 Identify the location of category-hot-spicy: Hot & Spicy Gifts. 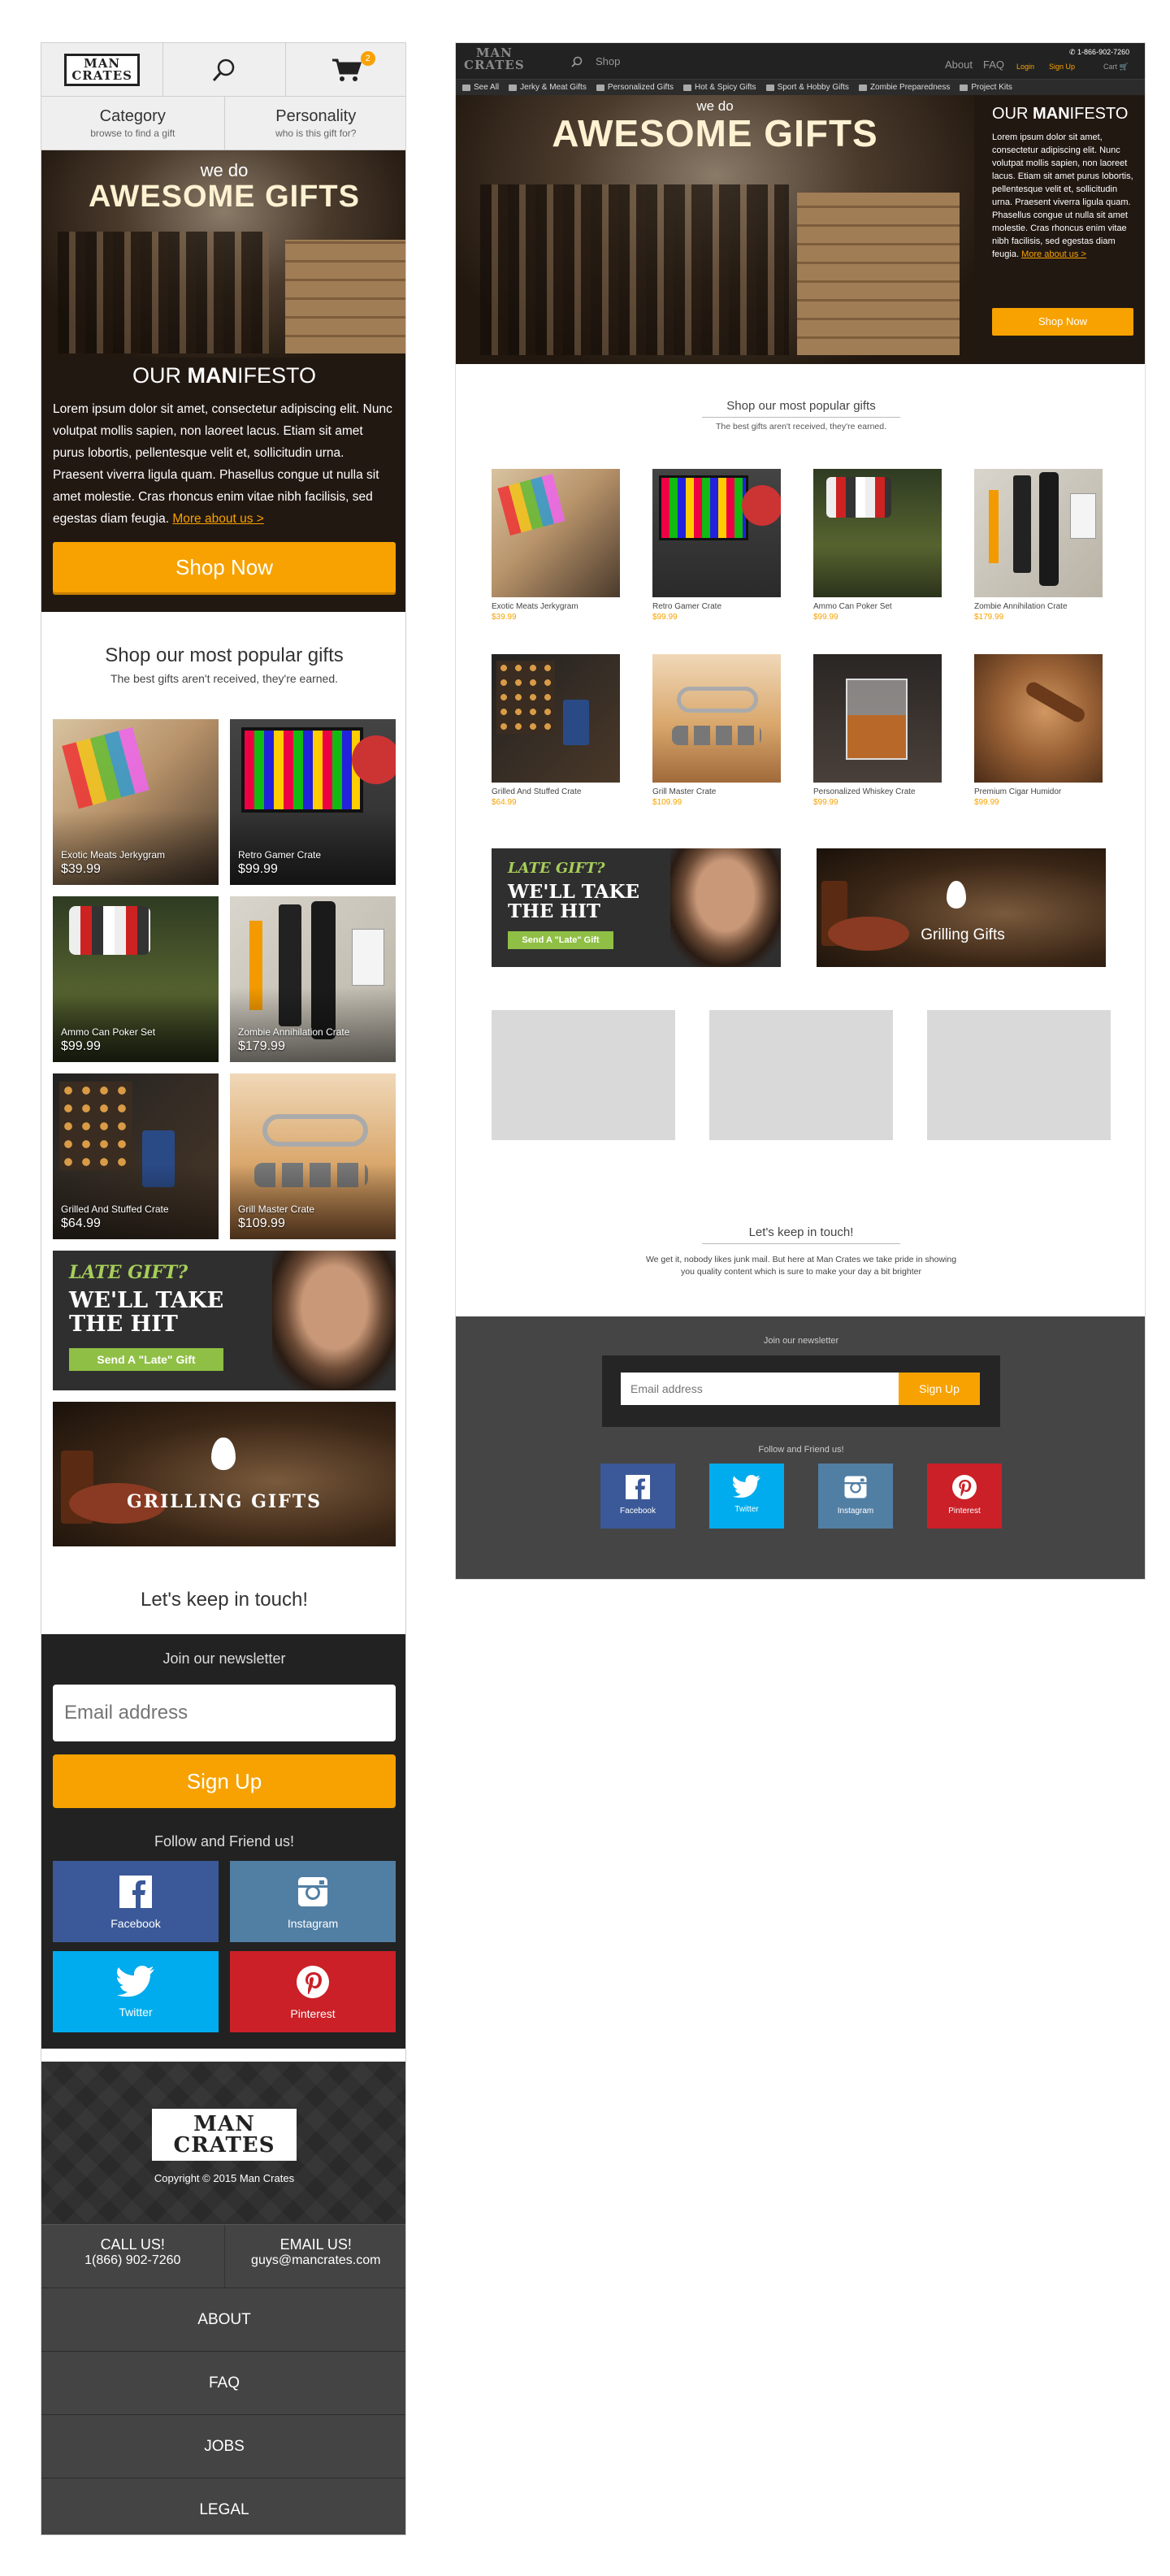
(719, 88).